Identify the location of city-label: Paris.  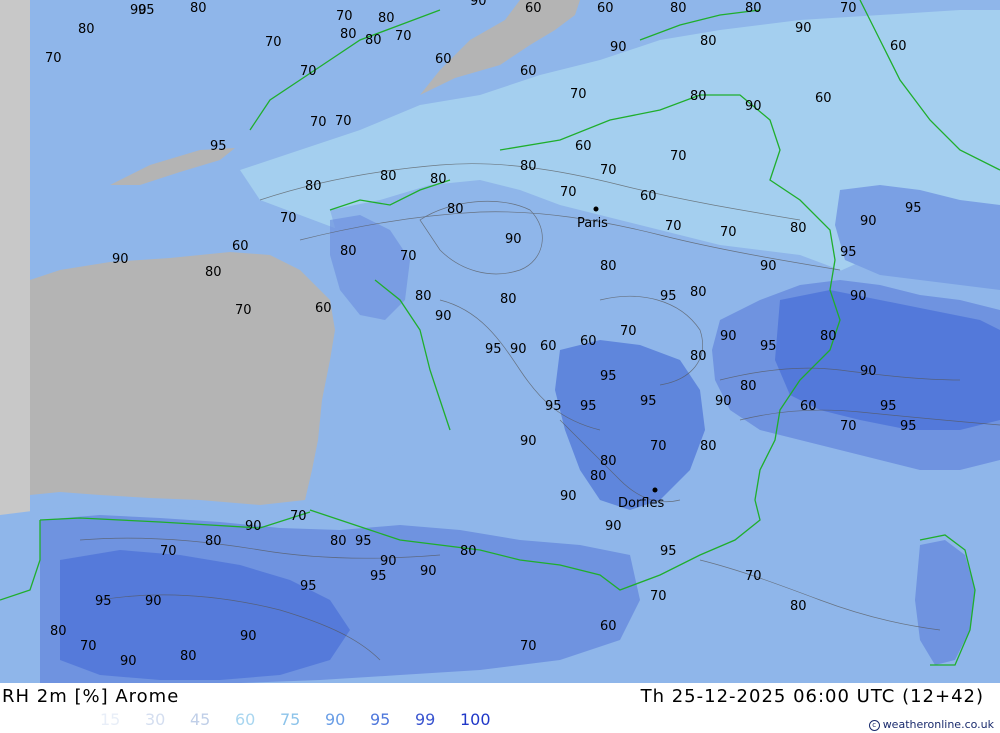
(592, 223).